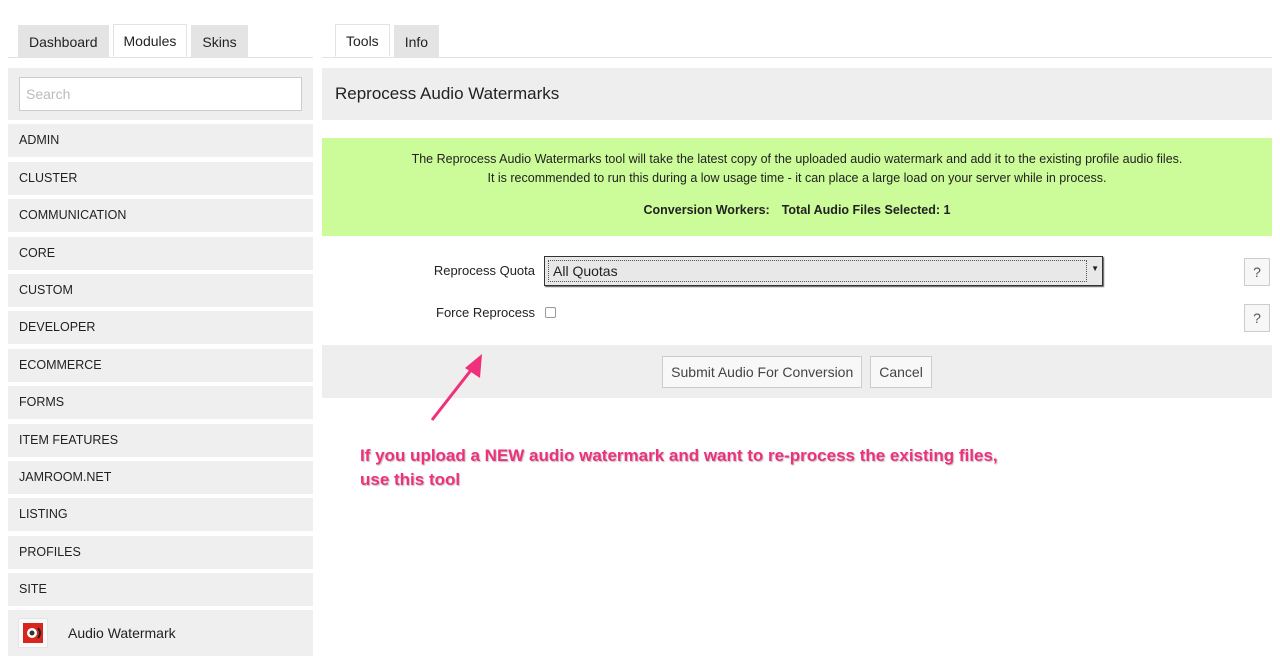  What do you see at coordinates (416, 41) in the screenshot?
I see `tab-info: Info` at bounding box center [416, 41].